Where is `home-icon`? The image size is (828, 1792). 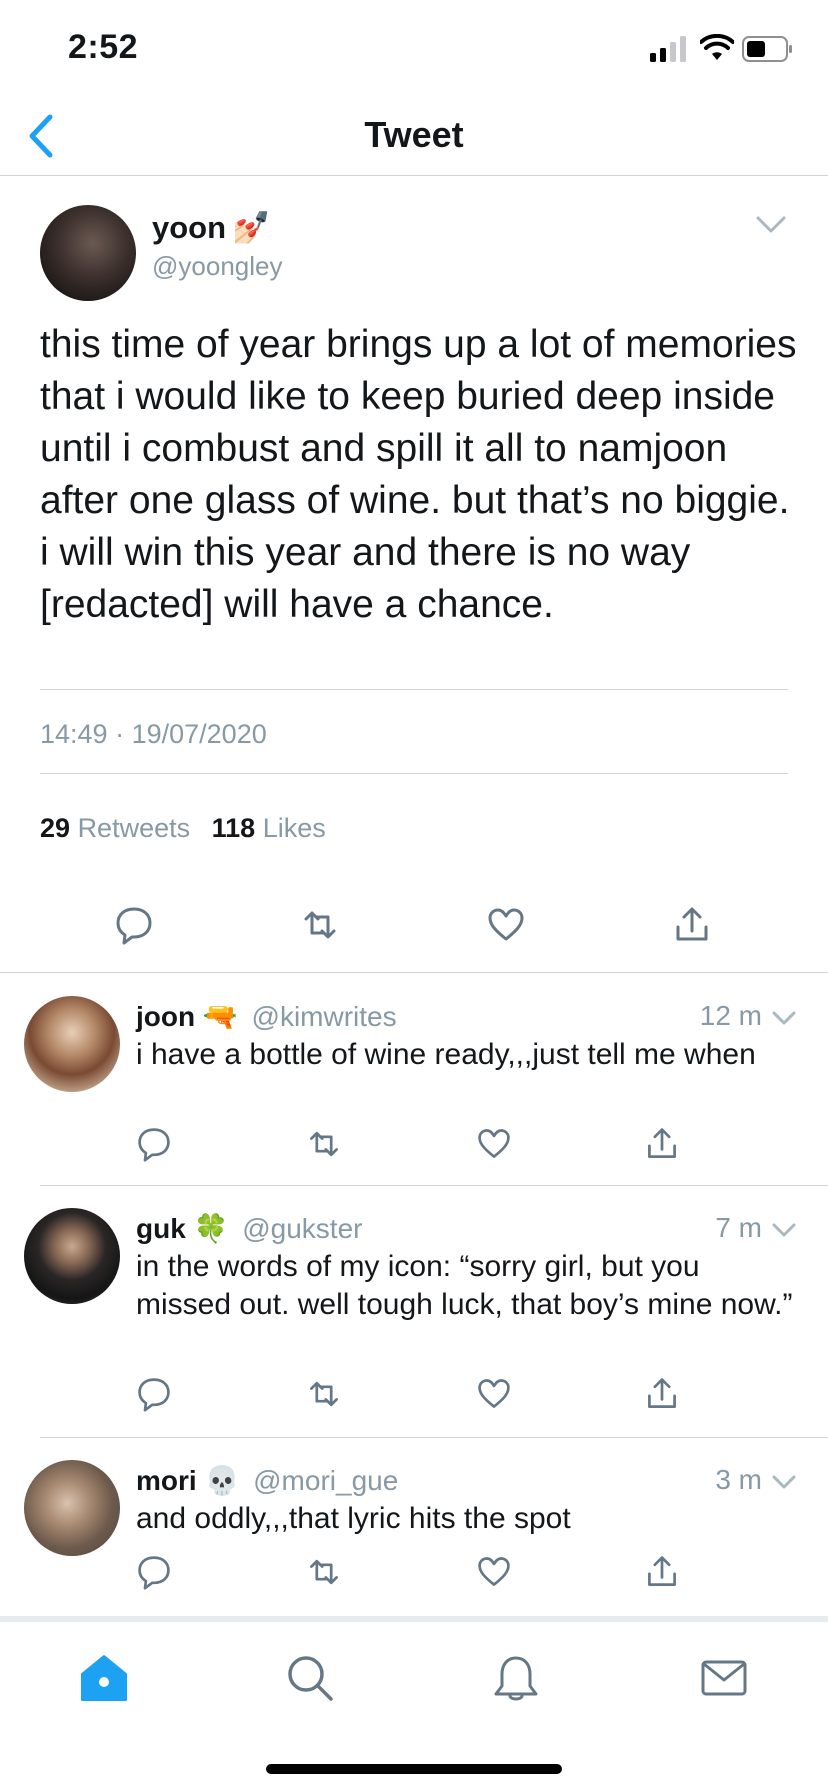 home-icon is located at coordinates (104, 1678).